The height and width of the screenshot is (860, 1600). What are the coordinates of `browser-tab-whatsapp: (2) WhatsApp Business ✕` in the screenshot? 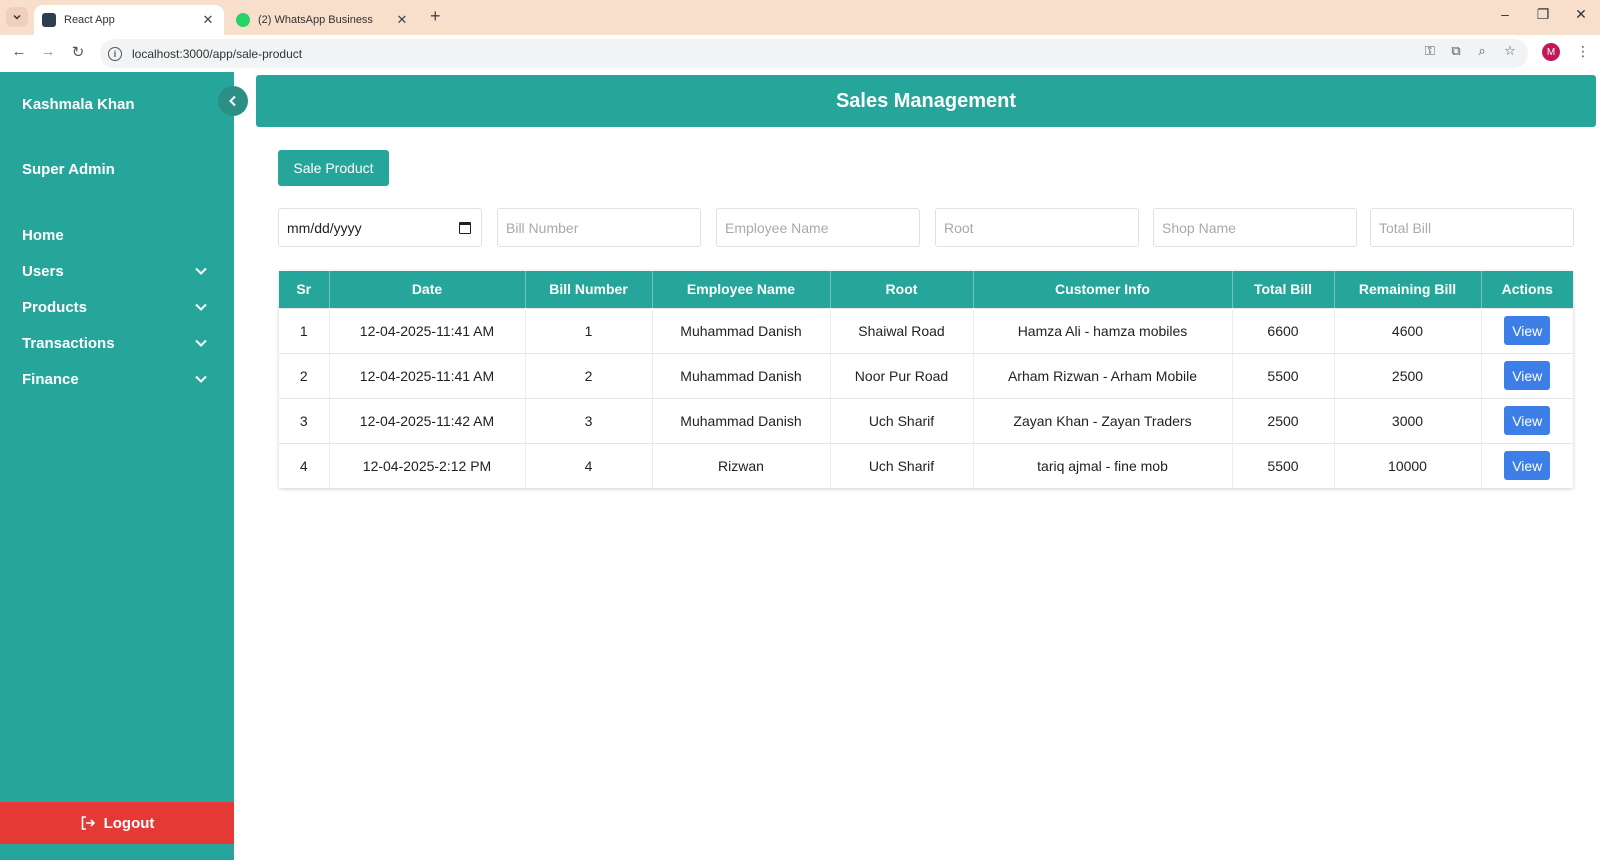 It's located at (323, 20).